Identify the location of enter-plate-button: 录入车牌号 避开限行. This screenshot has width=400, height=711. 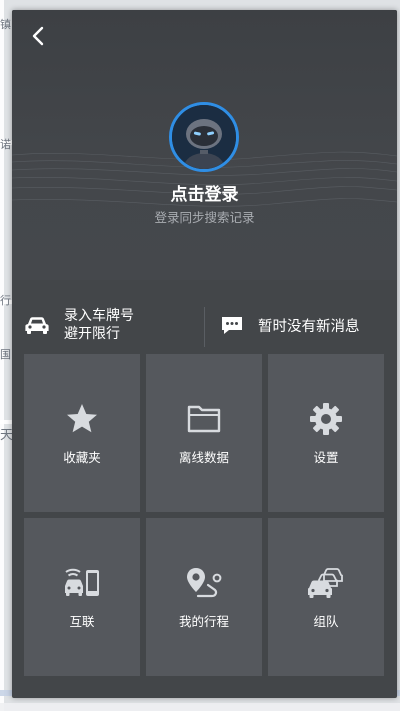
(114, 325).